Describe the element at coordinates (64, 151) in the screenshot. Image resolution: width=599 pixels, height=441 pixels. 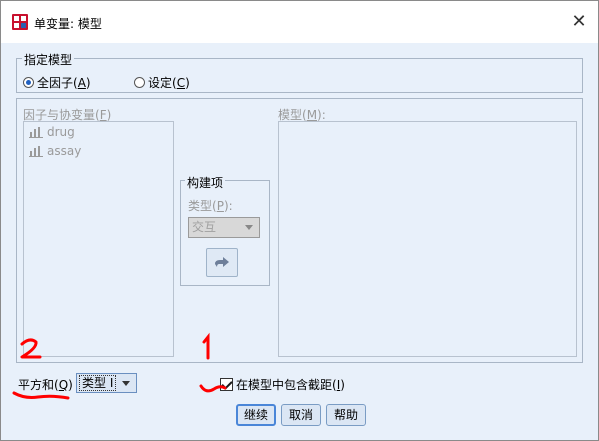
I see `variable-name: assay` at that location.